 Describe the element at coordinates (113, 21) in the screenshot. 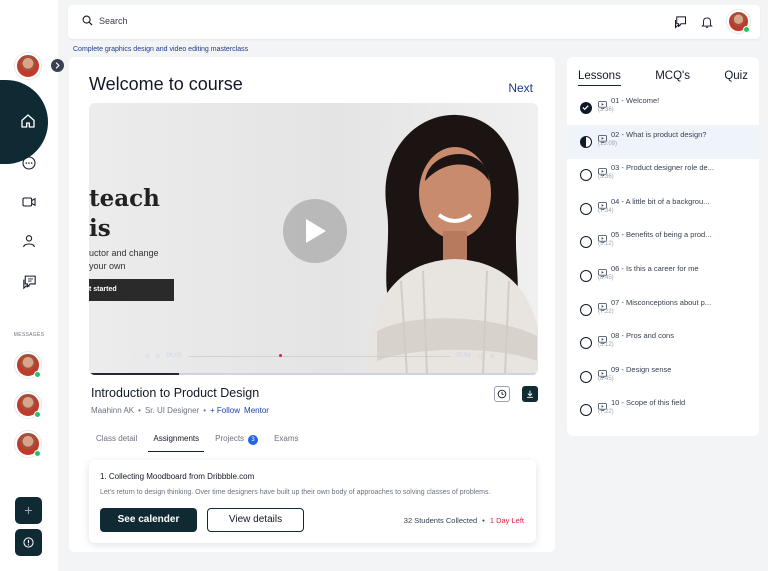

I see `search-input: Search` at that location.